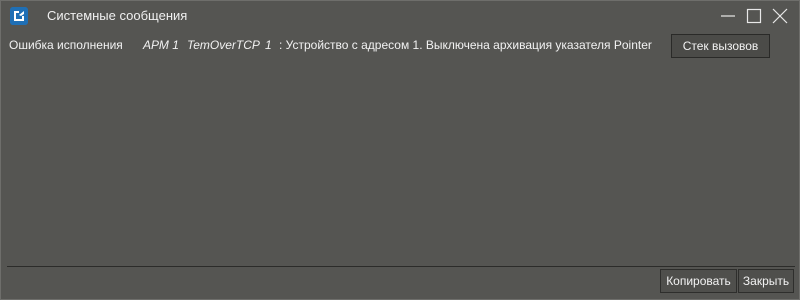 Image resolution: width=800 pixels, height=300 pixels. Describe the element at coordinates (400, 16) in the screenshot. I see `title-bar: Системные сообщения` at that location.